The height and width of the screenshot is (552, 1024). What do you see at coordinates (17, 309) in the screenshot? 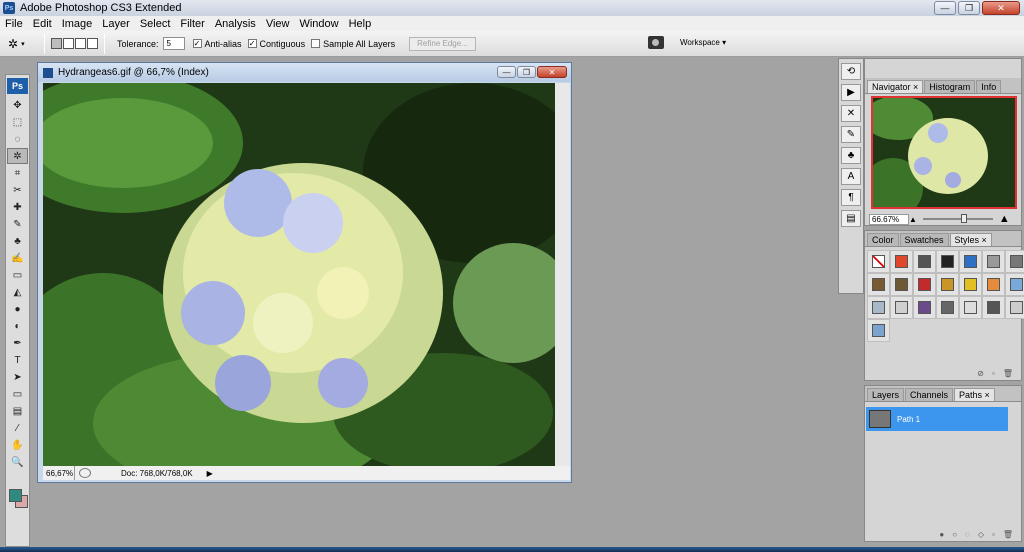
I see `blur-icon: ●` at bounding box center [17, 309].